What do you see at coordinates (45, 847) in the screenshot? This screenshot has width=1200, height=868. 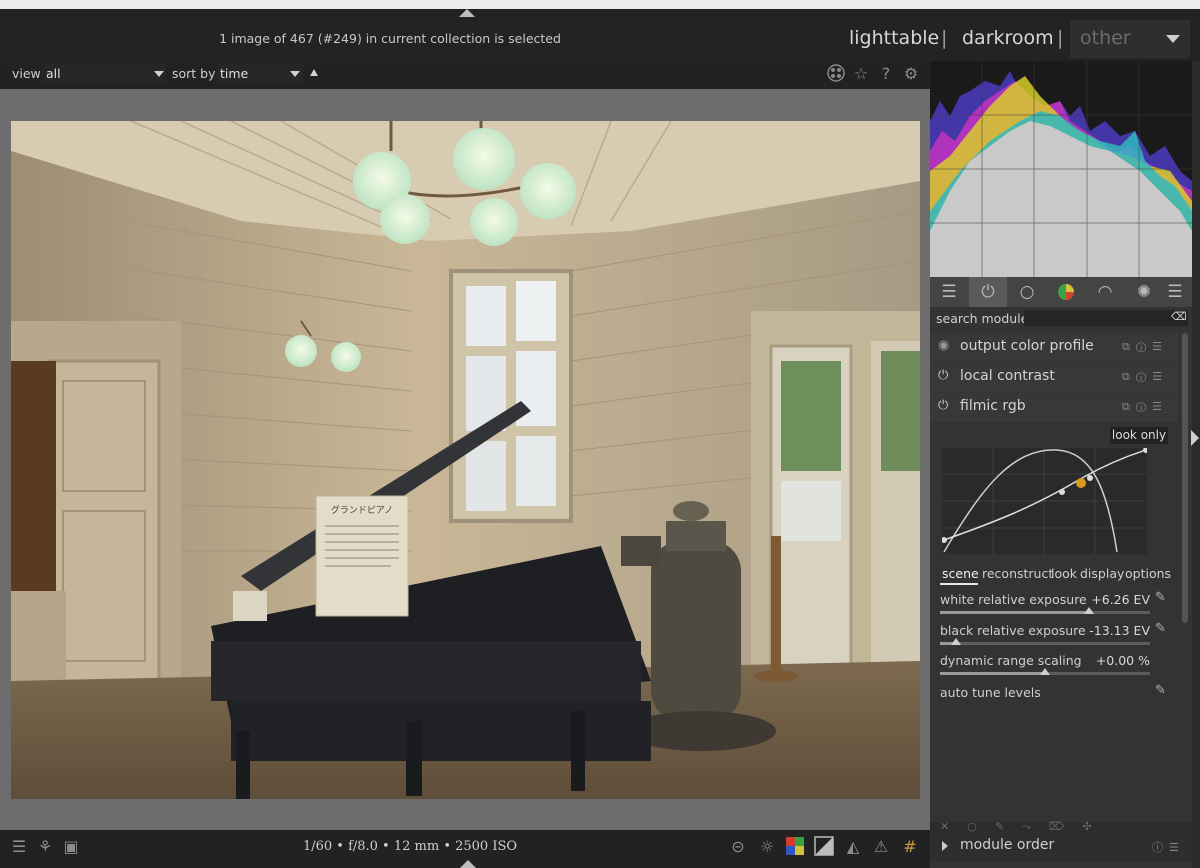 I see `presets-icon: ⚘` at bounding box center [45, 847].